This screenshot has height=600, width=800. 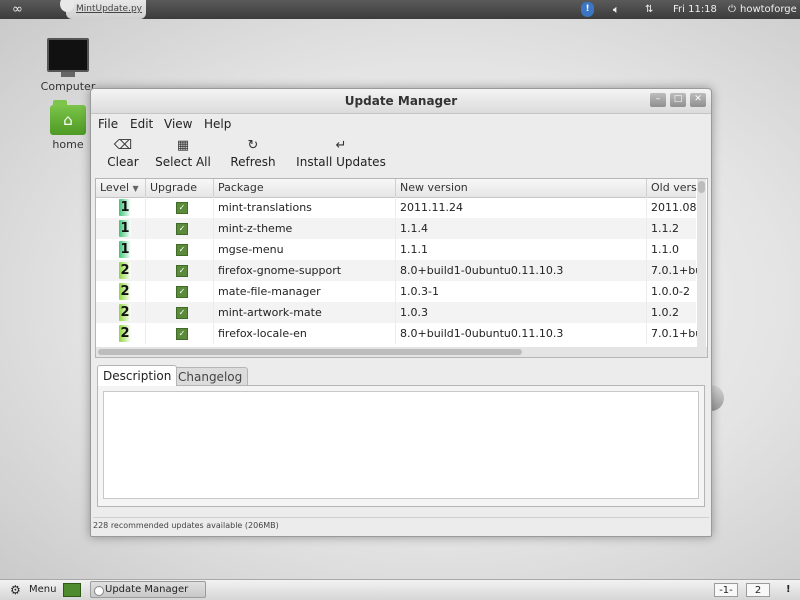 What do you see at coordinates (305, 312) in the screenshot?
I see `package-cell: mint-artwork-mate` at bounding box center [305, 312].